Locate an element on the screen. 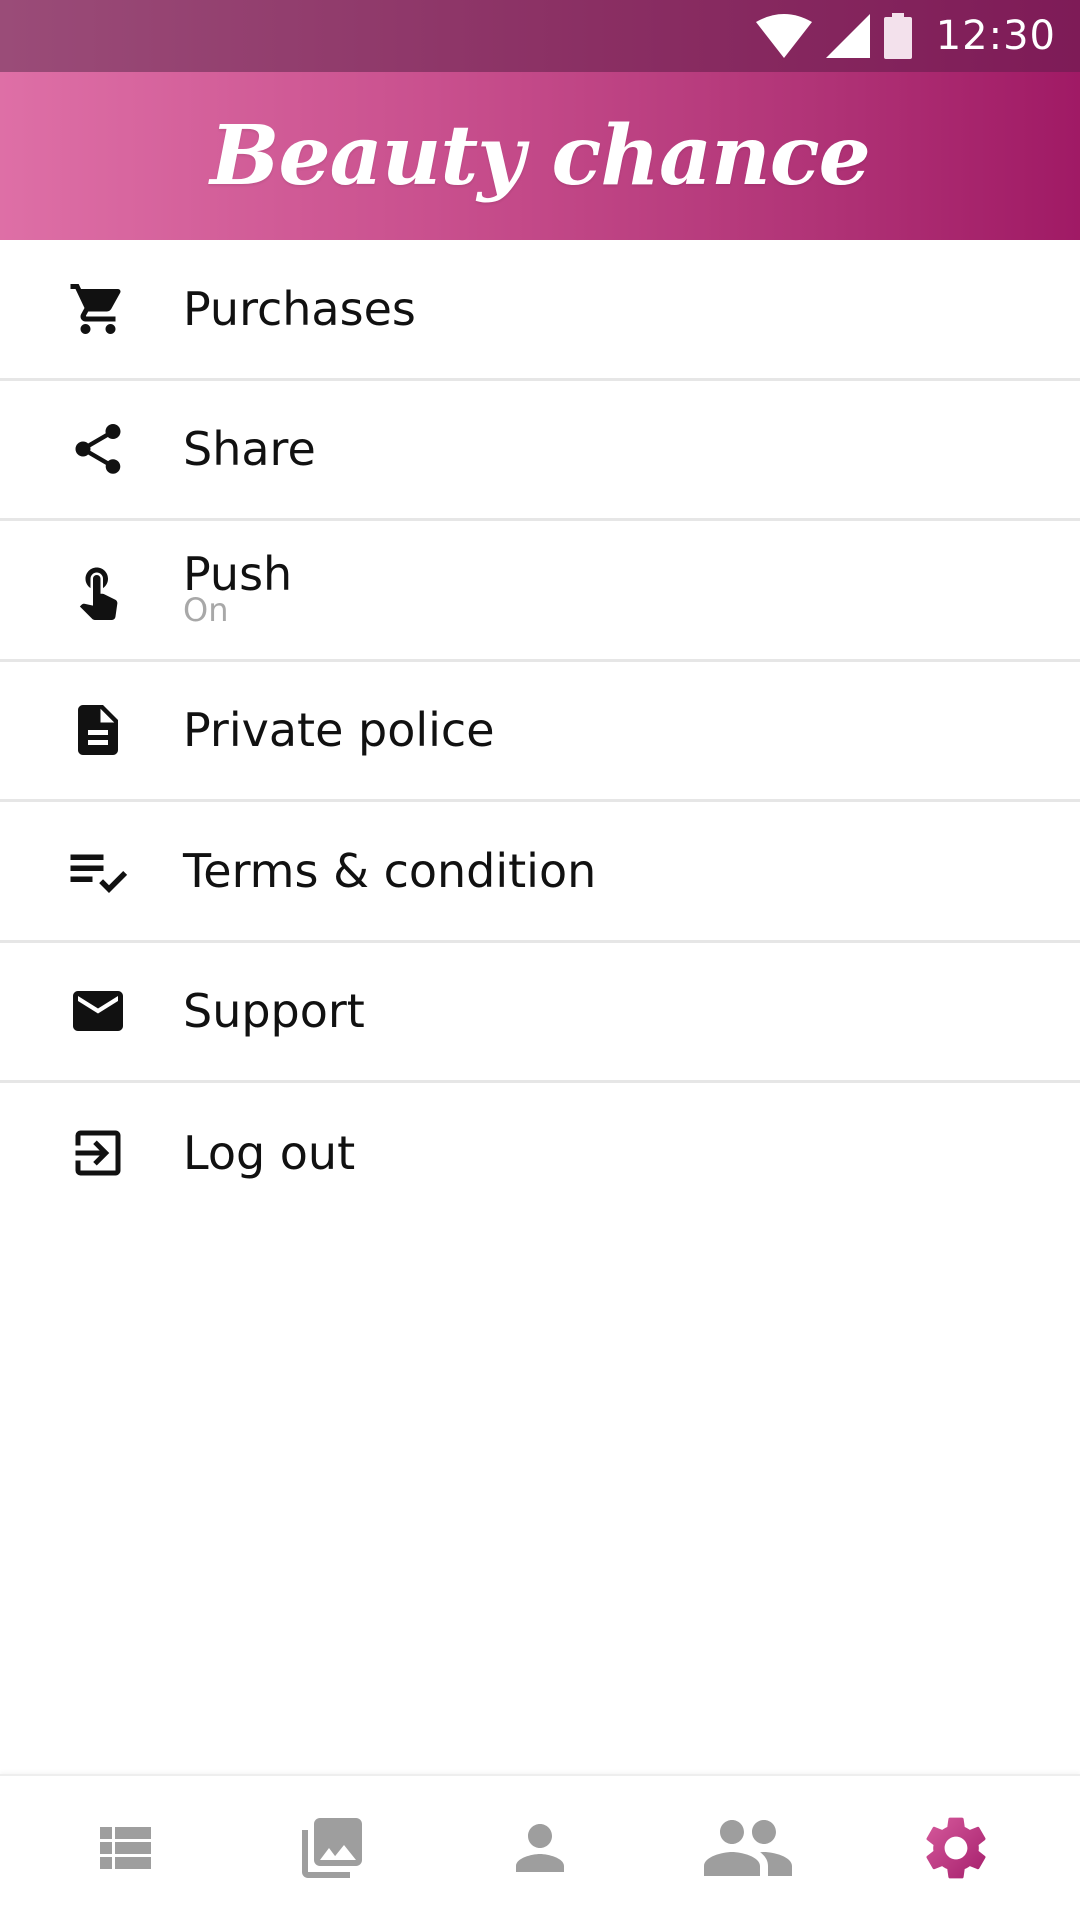 This screenshot has width=1080, height=1920. list-icon is located at coordinates (125, 1848).